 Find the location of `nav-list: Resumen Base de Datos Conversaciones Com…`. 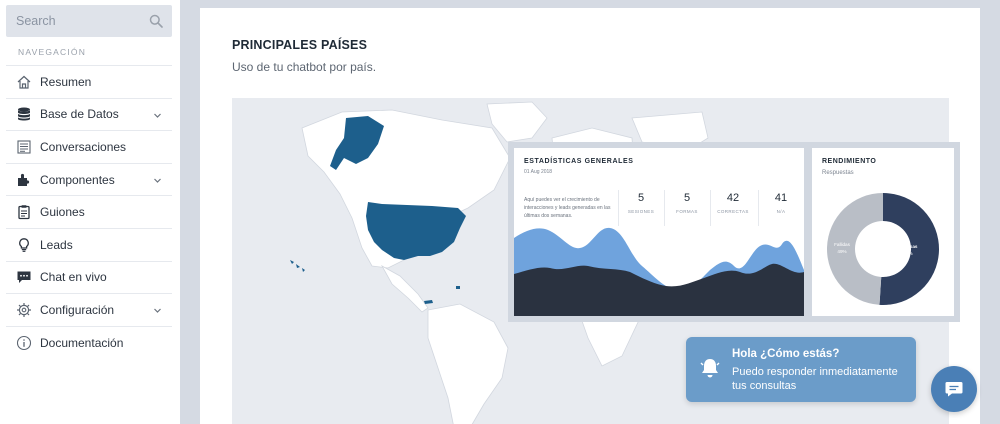

nav-list: Resumen Base de Datos Conversaciones Com… is located at coordinates (89, 211).